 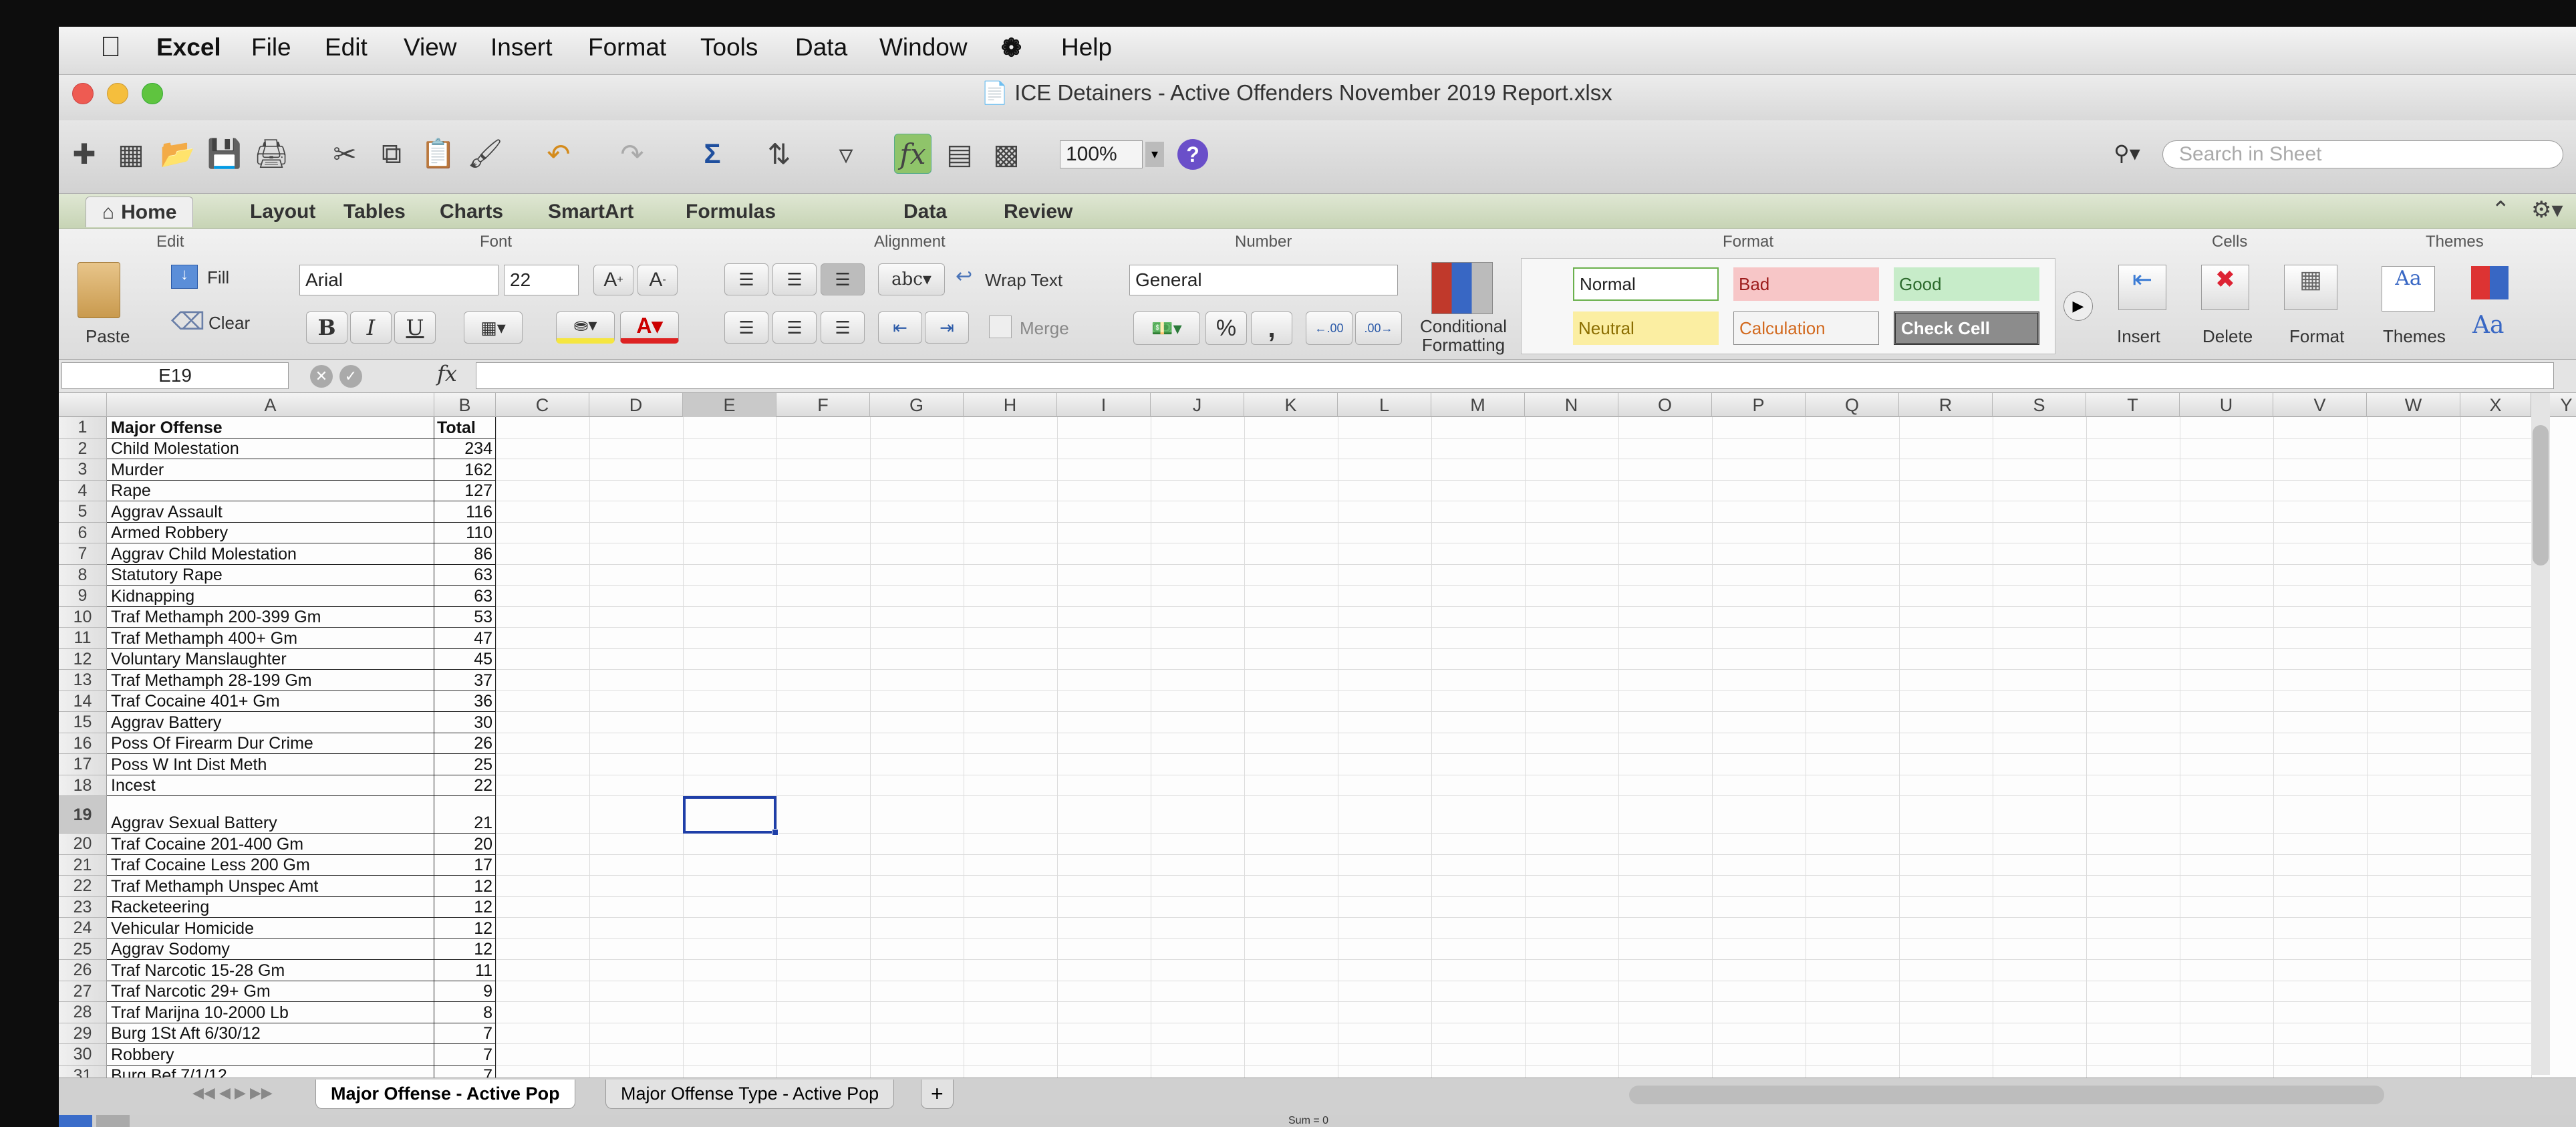 I want to click on borders-icon: ▦▾, so click(x=493, y=327).